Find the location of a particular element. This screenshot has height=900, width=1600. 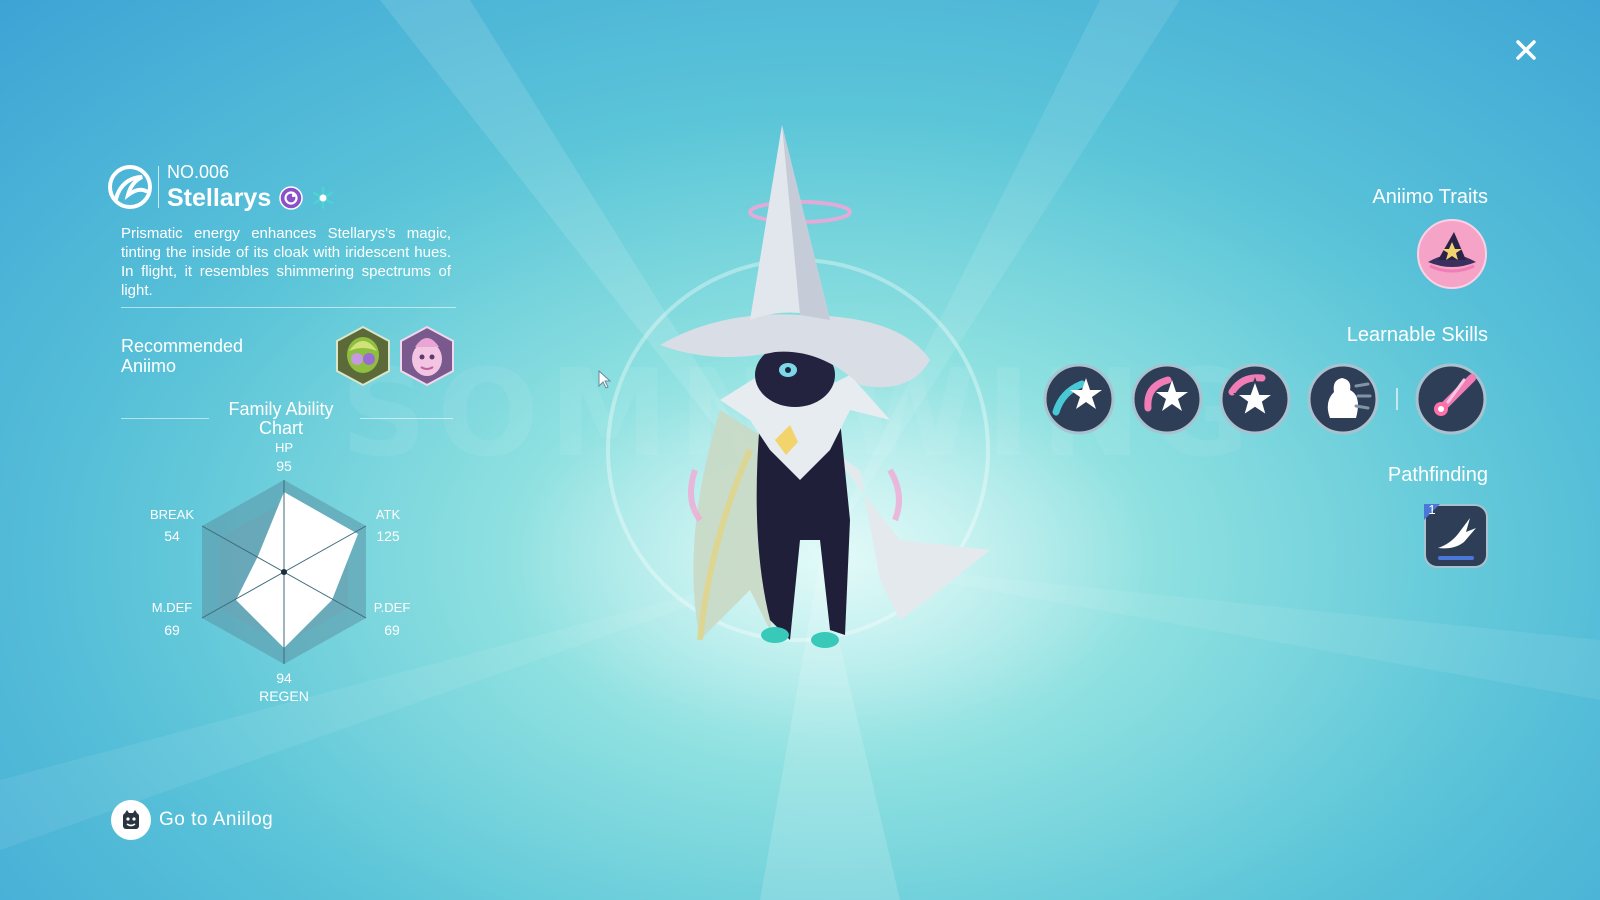

recommended-aniimo-list is located at coordinates (395, 356).